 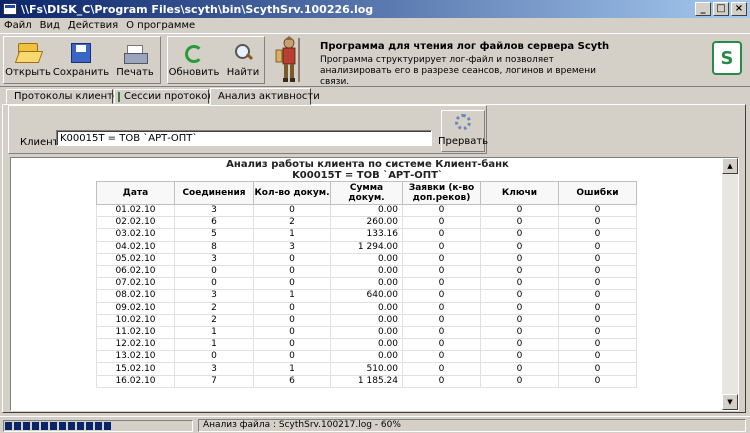 I want to click on table-cell: 1 294.00, so click(x=366, y=247).